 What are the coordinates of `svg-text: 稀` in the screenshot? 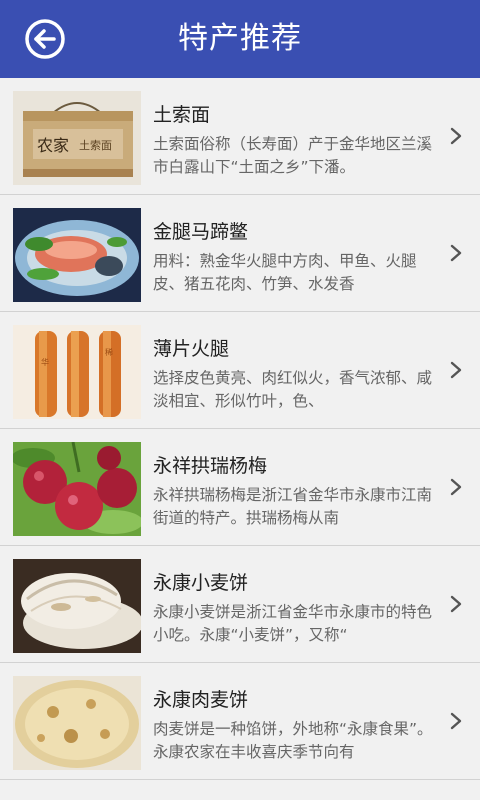 It's located at (109, 352).